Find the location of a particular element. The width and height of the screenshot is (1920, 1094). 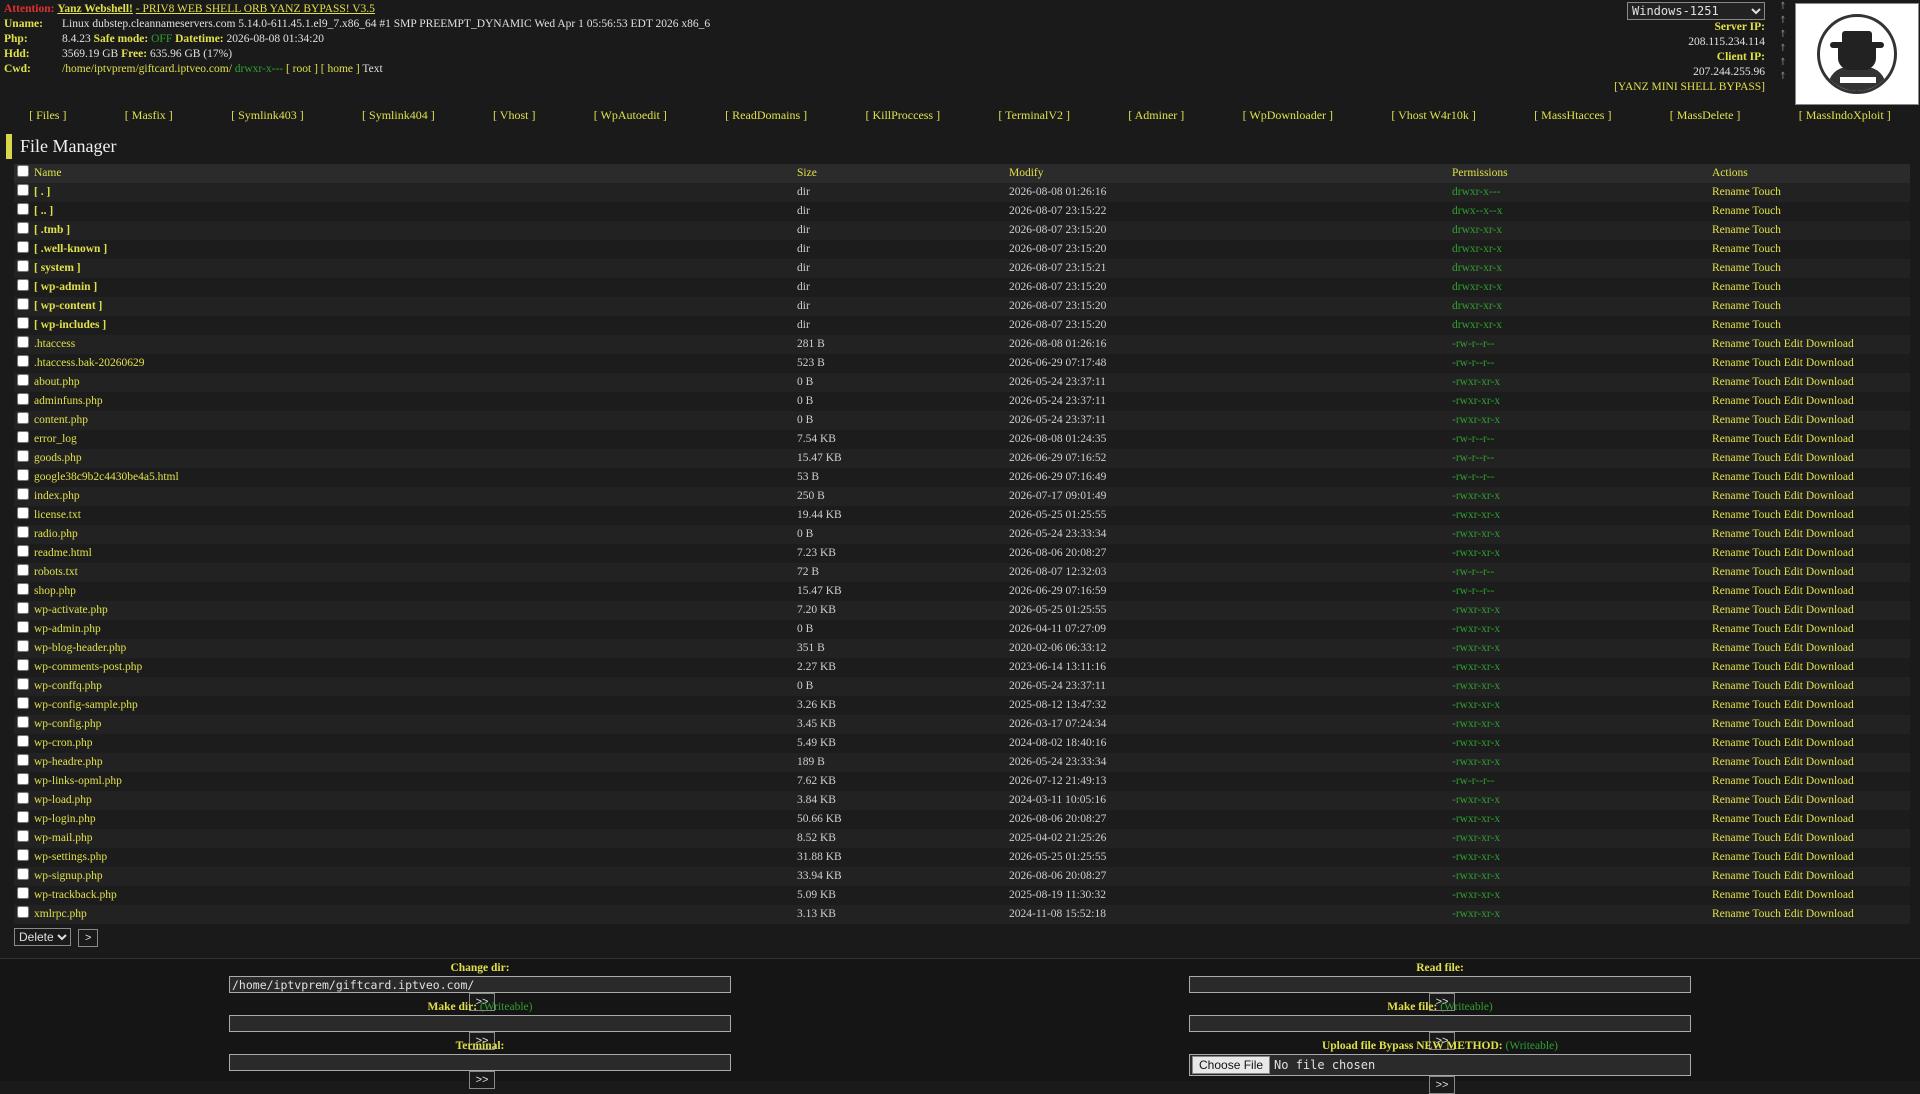

menu-item-wpdownloader: [ WpDownloader ] is located at coordinates (1288, 116).